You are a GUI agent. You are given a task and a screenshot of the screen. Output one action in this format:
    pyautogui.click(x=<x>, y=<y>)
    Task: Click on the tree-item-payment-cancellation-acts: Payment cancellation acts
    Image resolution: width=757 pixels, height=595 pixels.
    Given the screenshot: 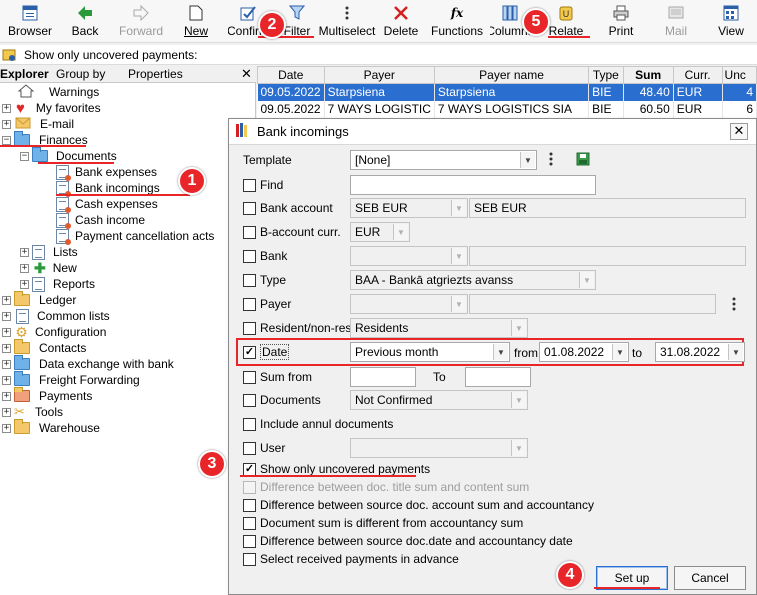 What is the action you would take?
    pyautogui.click(x=135, y=236)
    